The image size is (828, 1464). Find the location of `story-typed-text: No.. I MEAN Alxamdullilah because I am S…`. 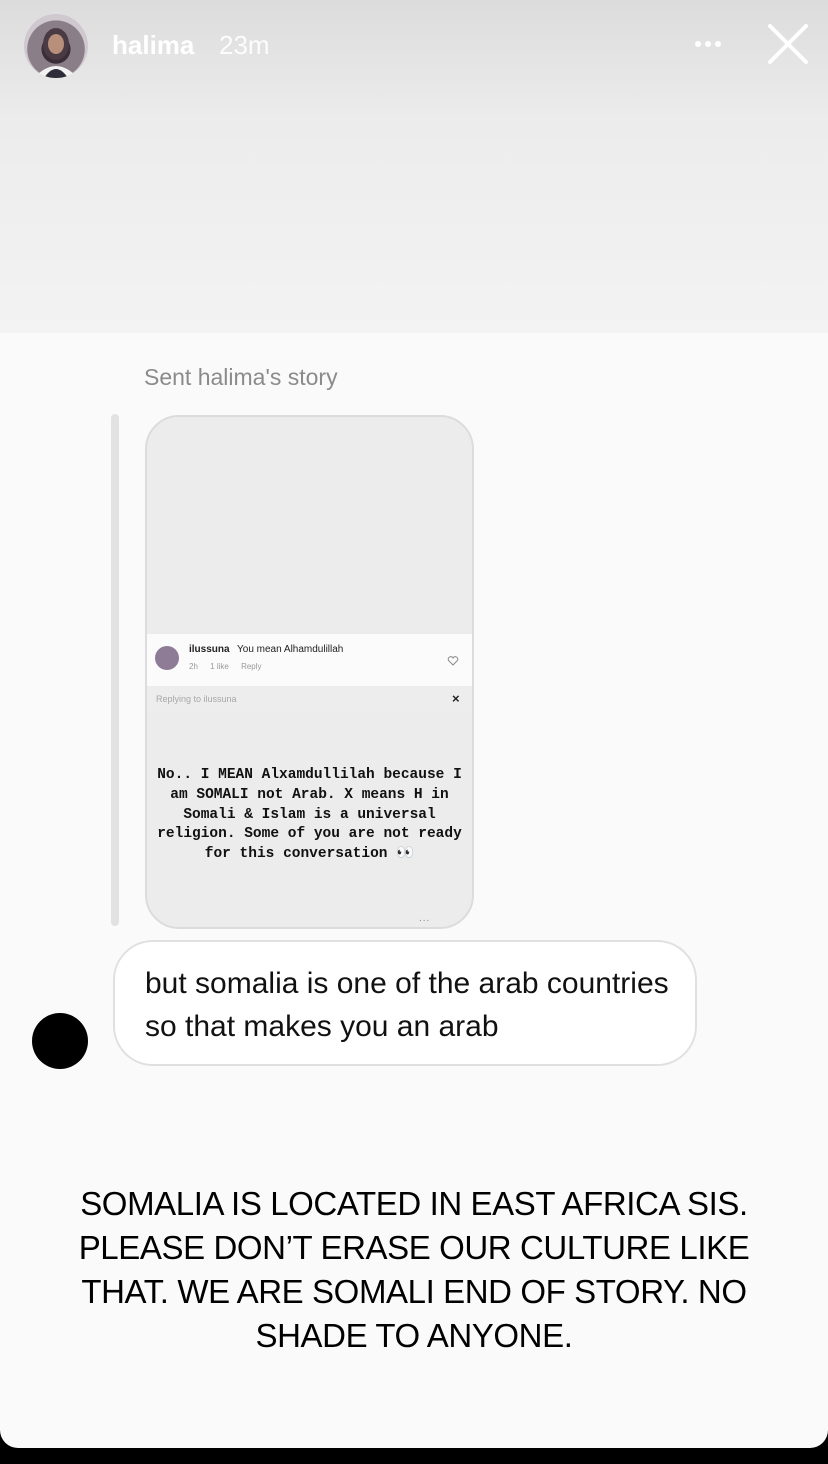

story-typed-text: No.. I MEAN Alxamdullilah because I am S… is located at coordinates (309, 815).